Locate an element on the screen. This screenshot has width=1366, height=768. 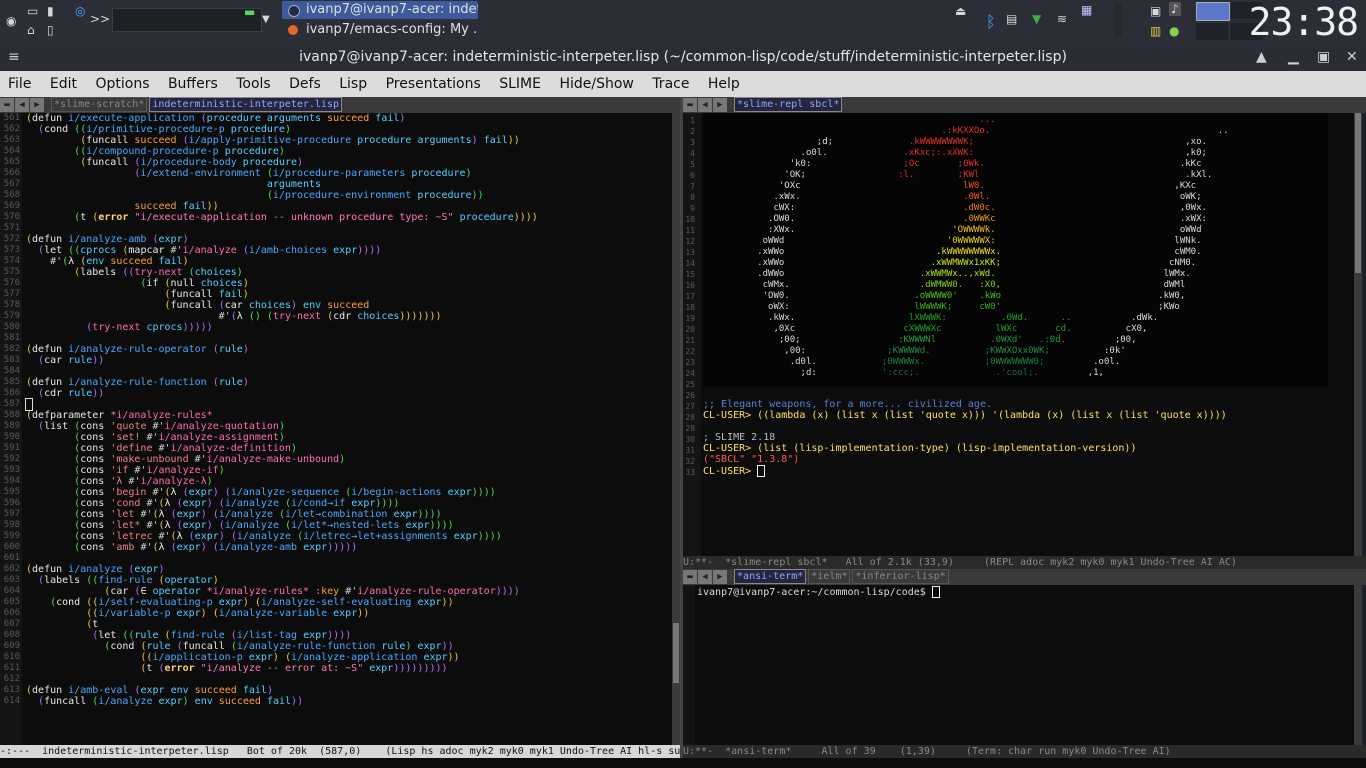
tab-interpreter-file: indeterministic-interpeter.lisp is located at coordinates (245, 104).